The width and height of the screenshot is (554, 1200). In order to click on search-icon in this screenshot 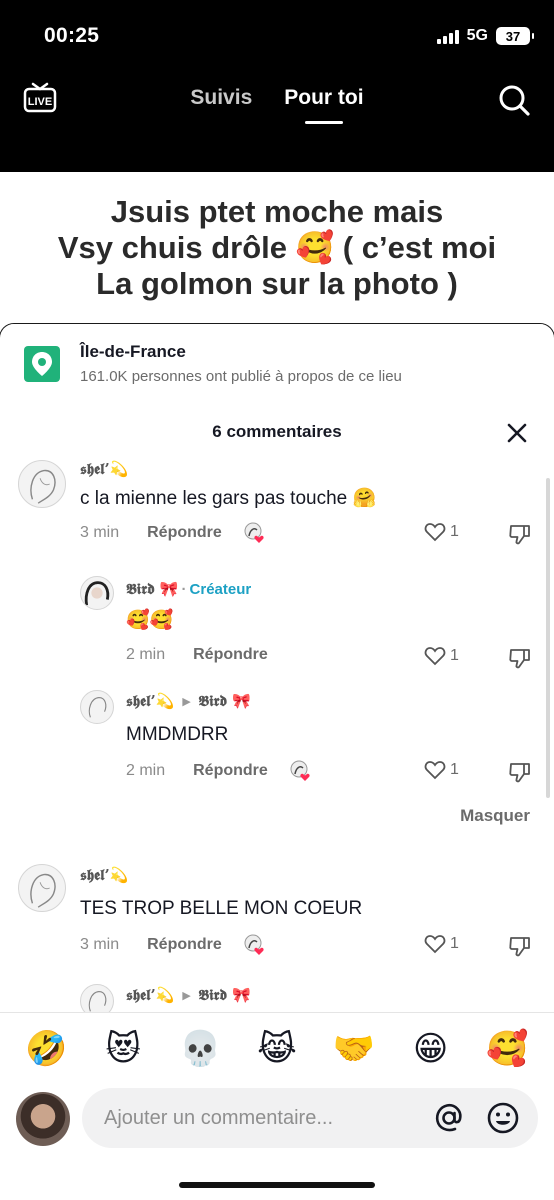, I will do `click(514, 100)`.